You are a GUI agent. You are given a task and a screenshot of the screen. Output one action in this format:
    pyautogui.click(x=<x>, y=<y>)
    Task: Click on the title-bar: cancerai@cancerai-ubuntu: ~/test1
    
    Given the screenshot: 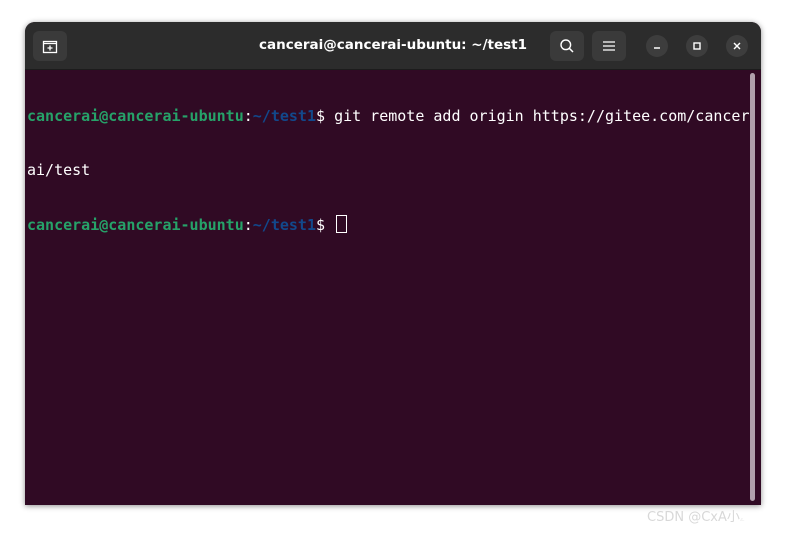 What is the action you would take?
    pyautogui.click(x=393, y=46)
    